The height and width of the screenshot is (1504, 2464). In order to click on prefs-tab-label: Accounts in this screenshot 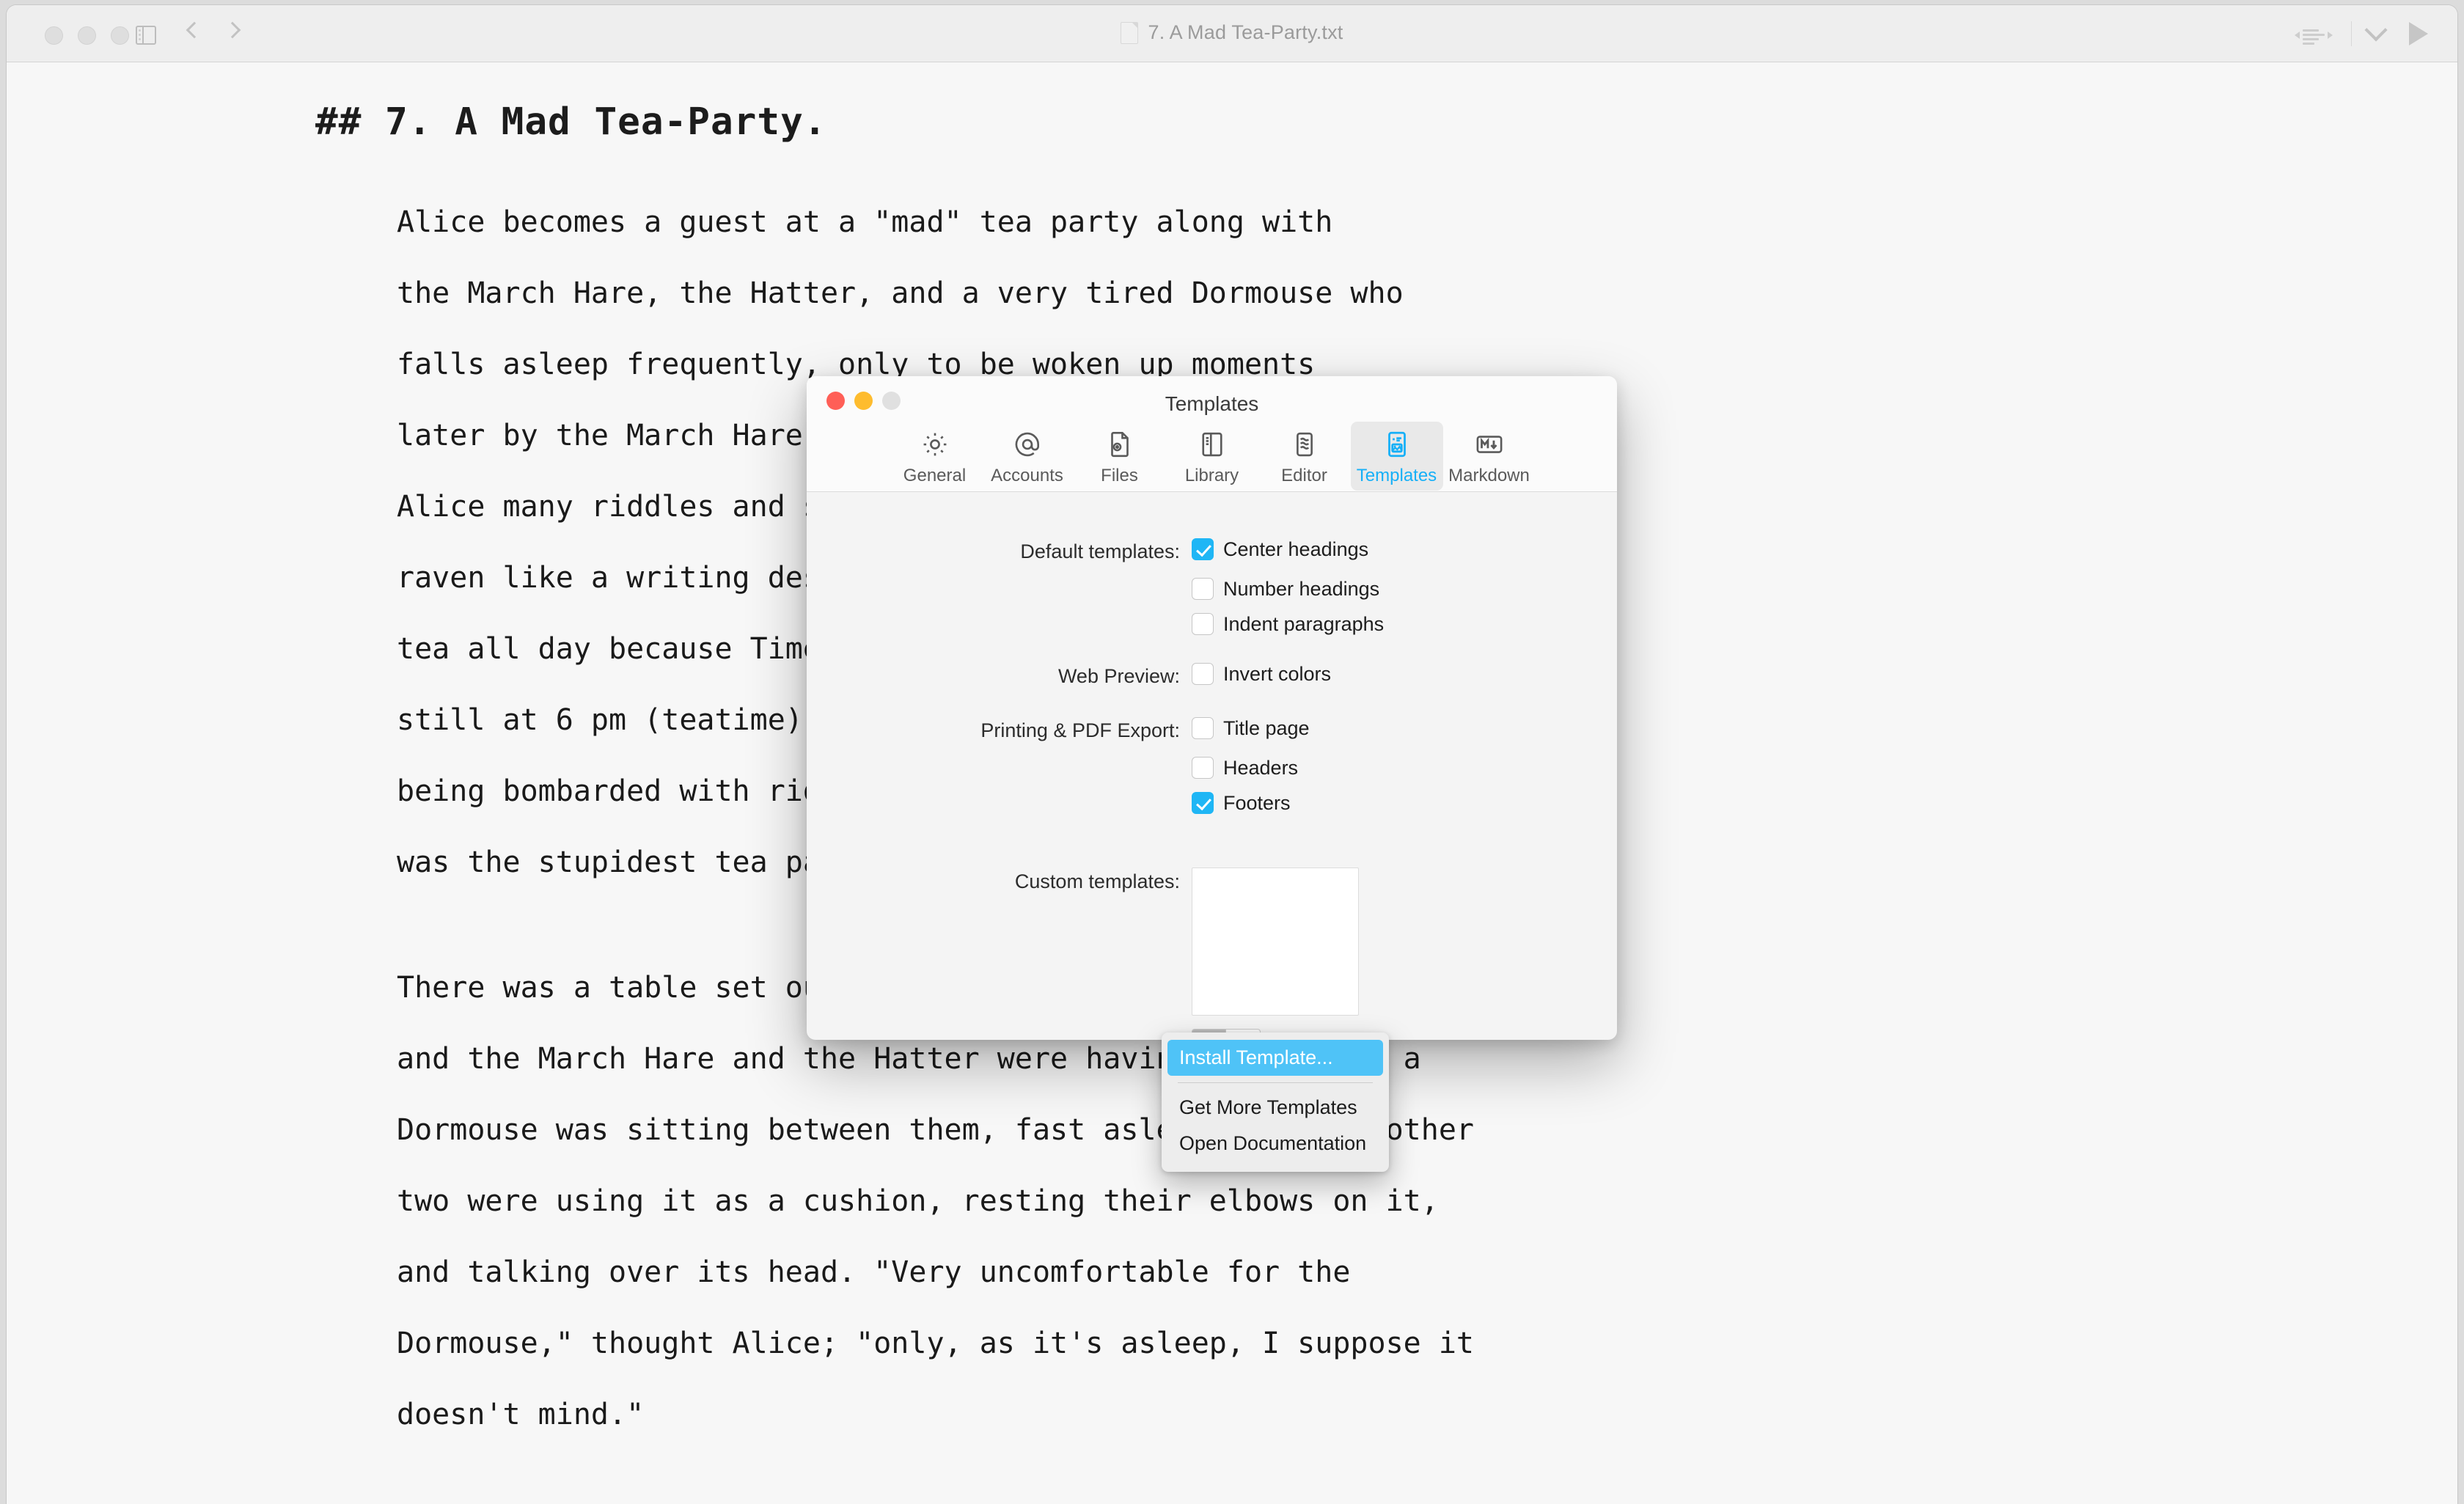, I will do `click(1027, 475)`.